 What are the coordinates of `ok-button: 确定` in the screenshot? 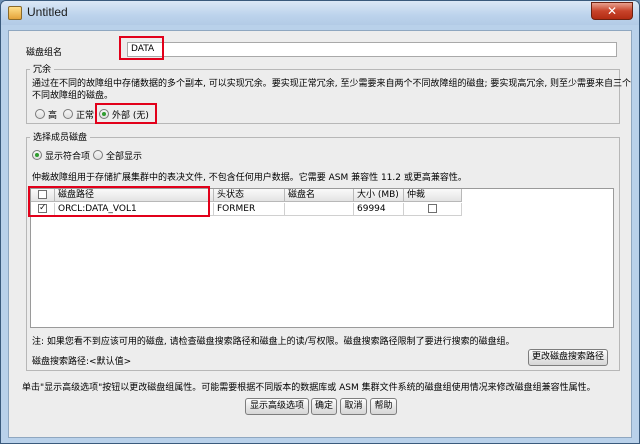 It's located at (324, 406).